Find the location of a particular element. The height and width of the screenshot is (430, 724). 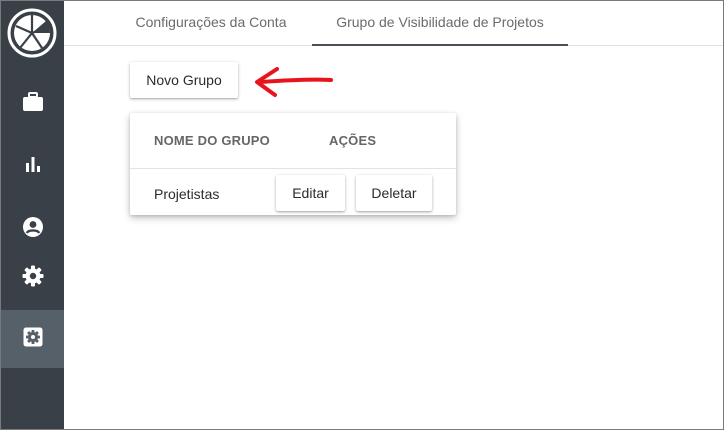

sidebar-item-settings is located at coordinates (32, 278).